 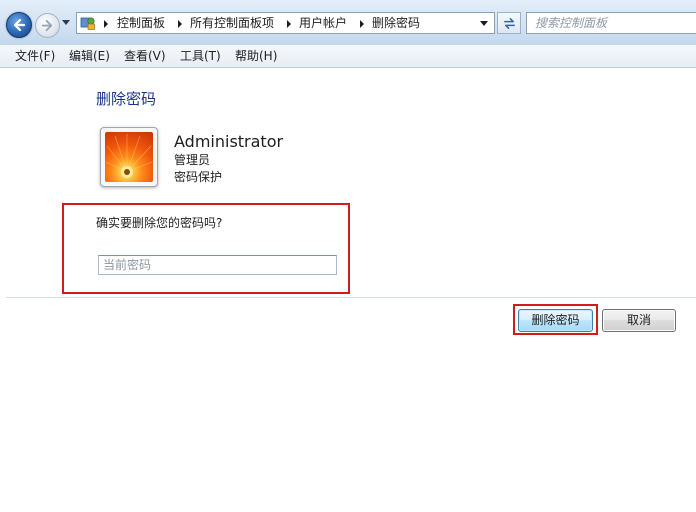 I want to click on user-status: 密码保护, so click(x=198, y=177).